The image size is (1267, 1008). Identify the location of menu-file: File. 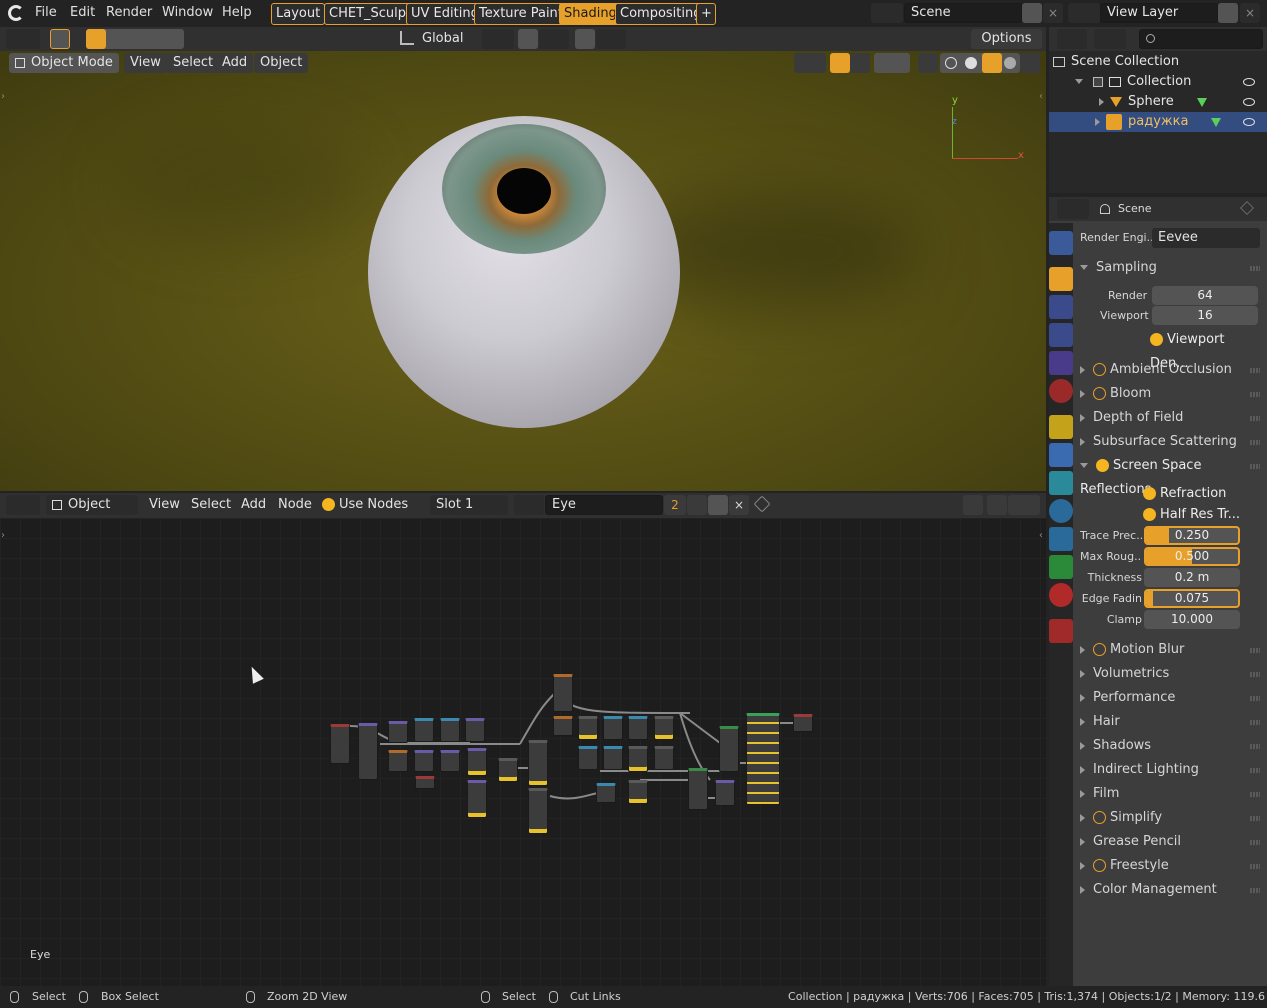
(46, 13).